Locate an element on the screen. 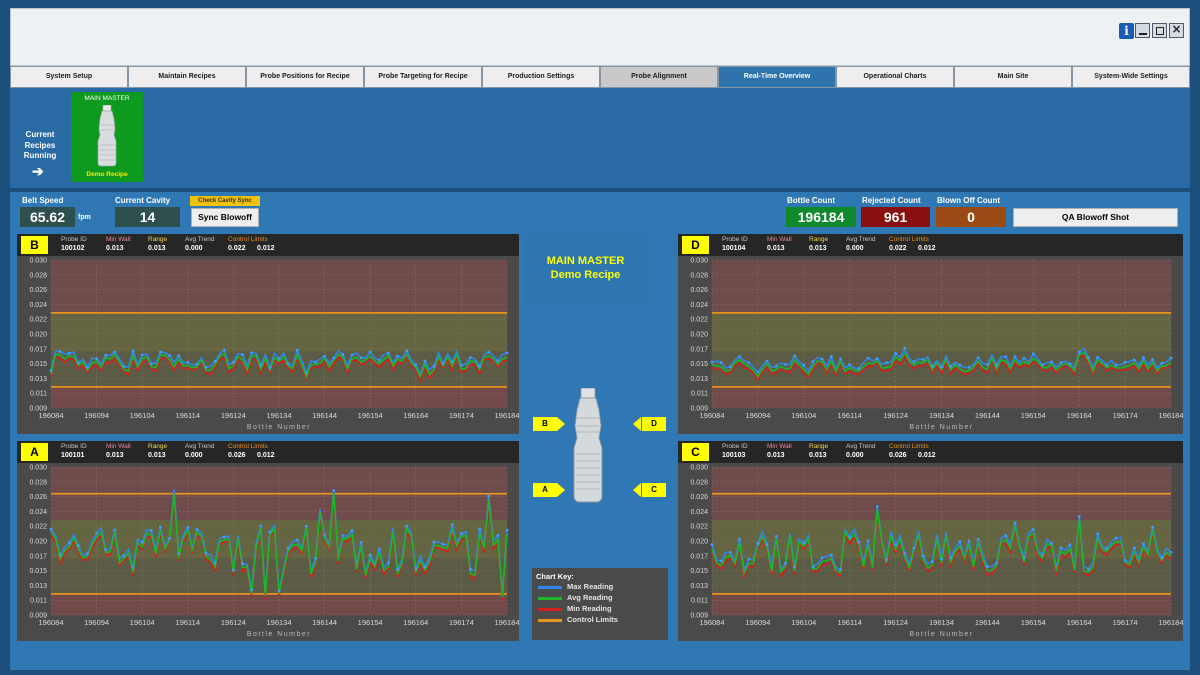 This screenshot has height=675, width=1200. close-icon: × is located at coordinates (1176, 30).